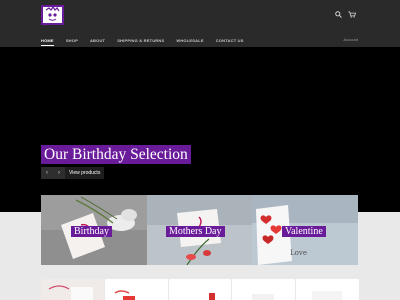  What do you see at coordinates (352, 14) in the screenshot?
I see `cart-icon` at bounding box center [352, 14].